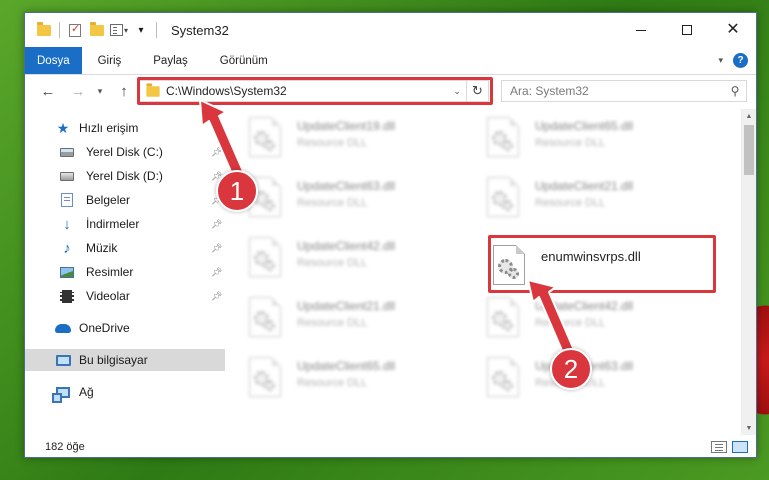 The height and width of the screenshot is (480, 769). Describe the element at coordinates (390, 446) in the screenshot. I see `status-bar: 182 öğe` at that location.